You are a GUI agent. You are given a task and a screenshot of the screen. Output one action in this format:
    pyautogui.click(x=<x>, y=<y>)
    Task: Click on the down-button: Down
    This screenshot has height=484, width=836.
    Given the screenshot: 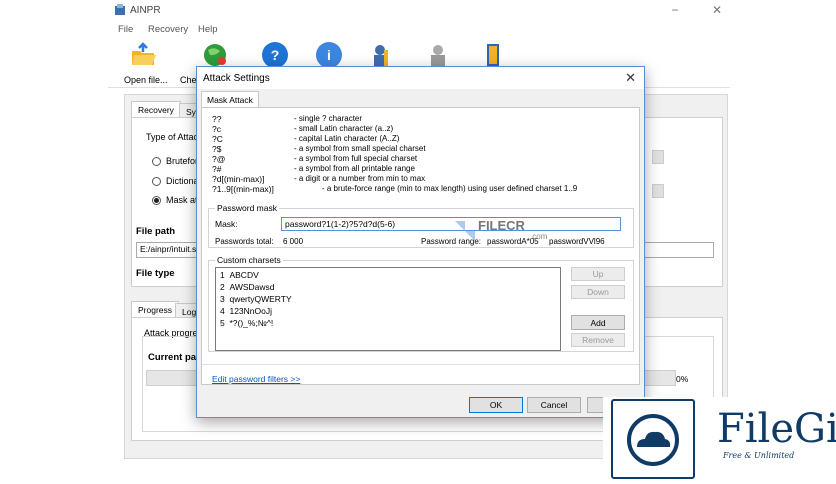 What is the action you would take?
    pyautogui.click(x=598, y=292)
    